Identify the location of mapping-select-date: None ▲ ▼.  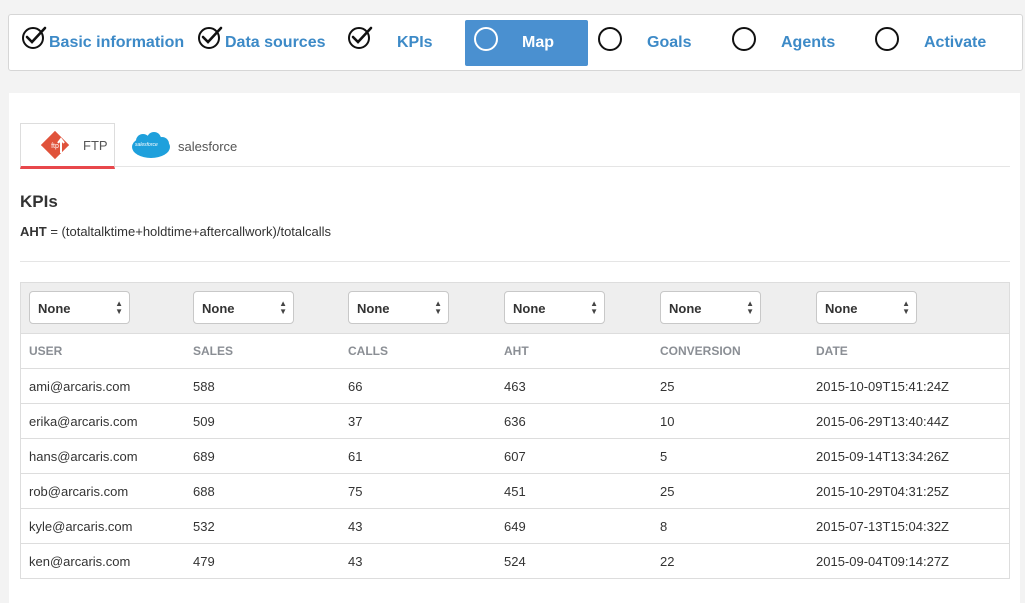
(866, 307).